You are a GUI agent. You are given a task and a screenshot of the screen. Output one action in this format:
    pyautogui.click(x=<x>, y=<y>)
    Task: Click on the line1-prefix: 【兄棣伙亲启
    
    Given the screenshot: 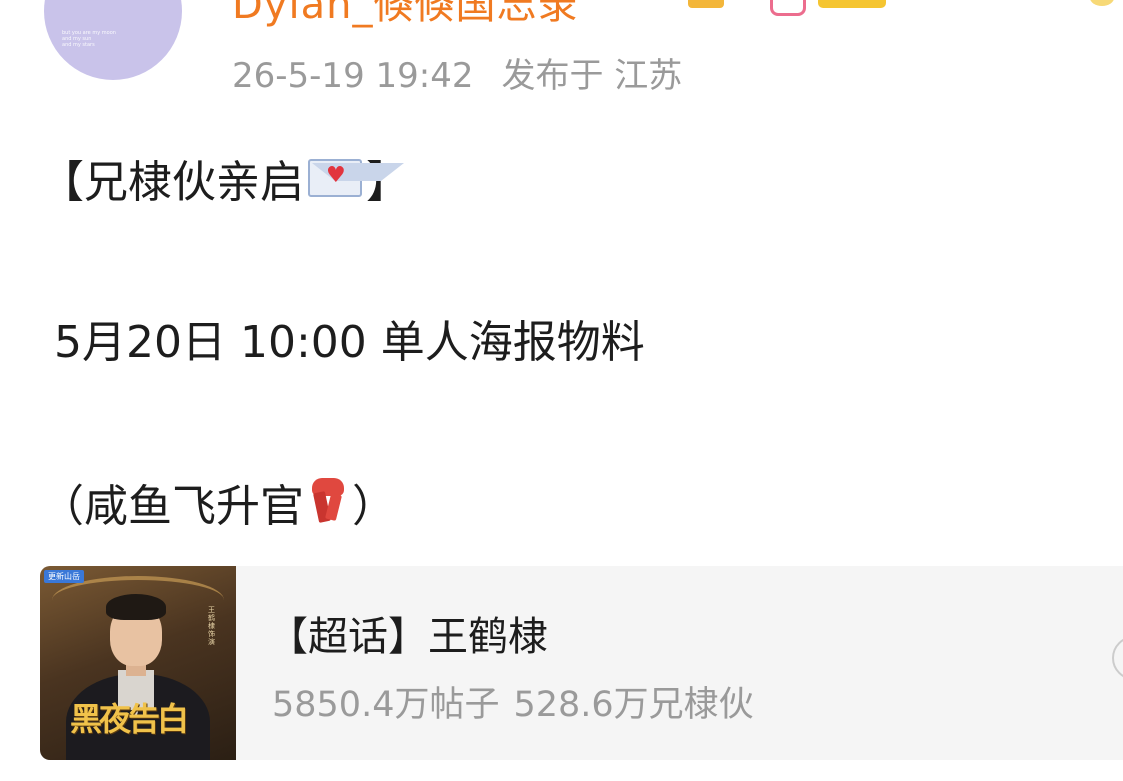 What is the action you would take?
    pyautogui.click(x=172, y=182)
    